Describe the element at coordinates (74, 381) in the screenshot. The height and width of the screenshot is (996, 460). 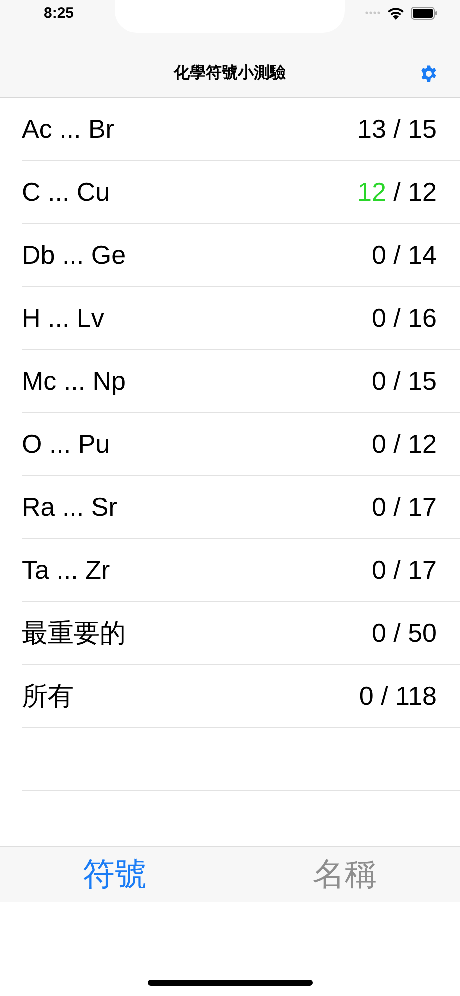
I see `row-label: Mc ... Np` at that location.